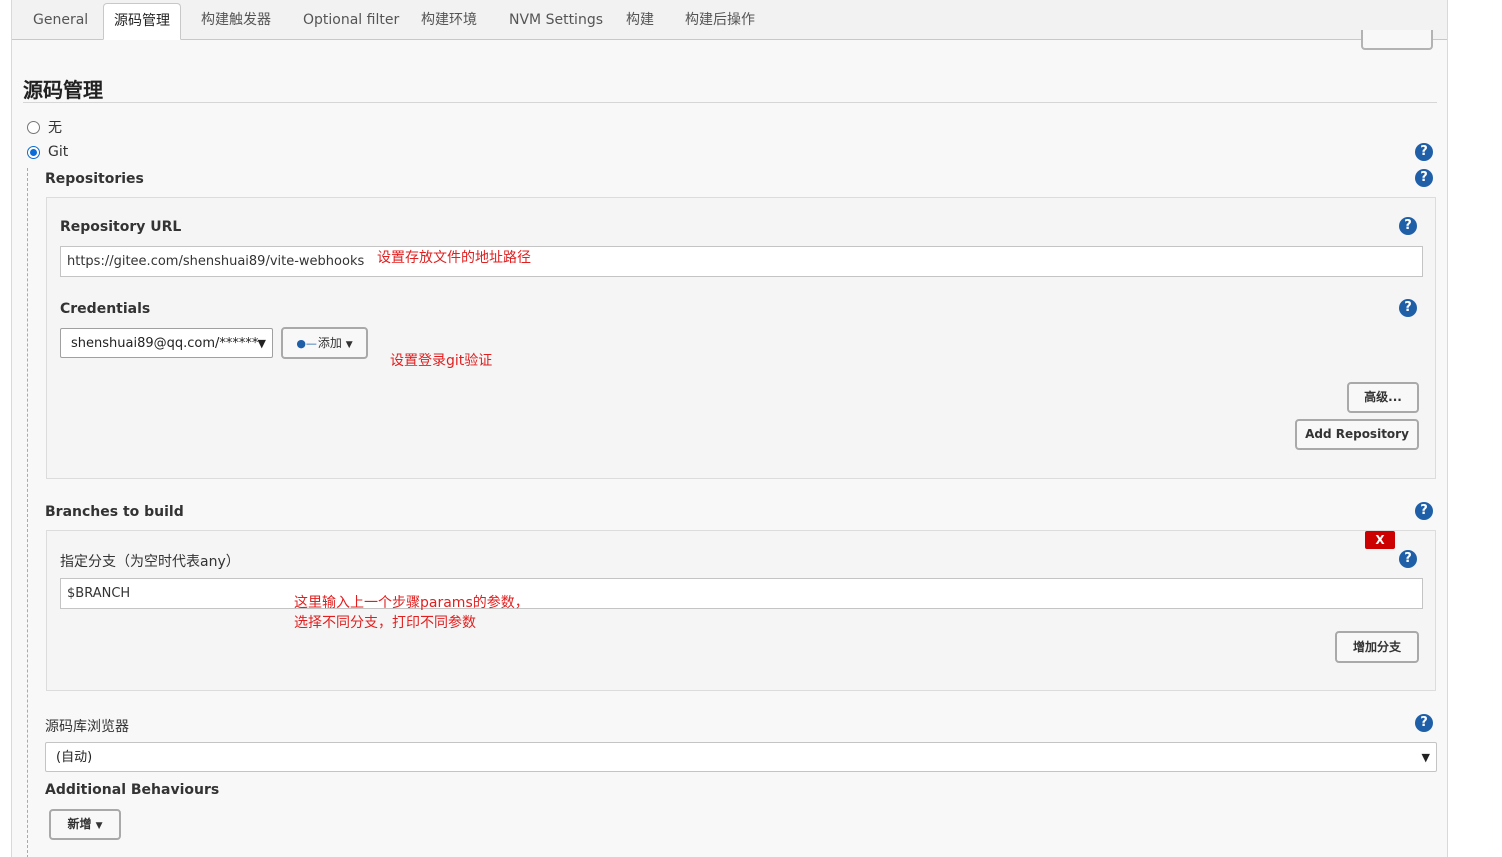 This screenshot has height=857, width=1502. What do you see at coordinates (1357, 434) in the screenshot?
I see `add-repository-button: Add Repository` at bounding box center [1357, 434].